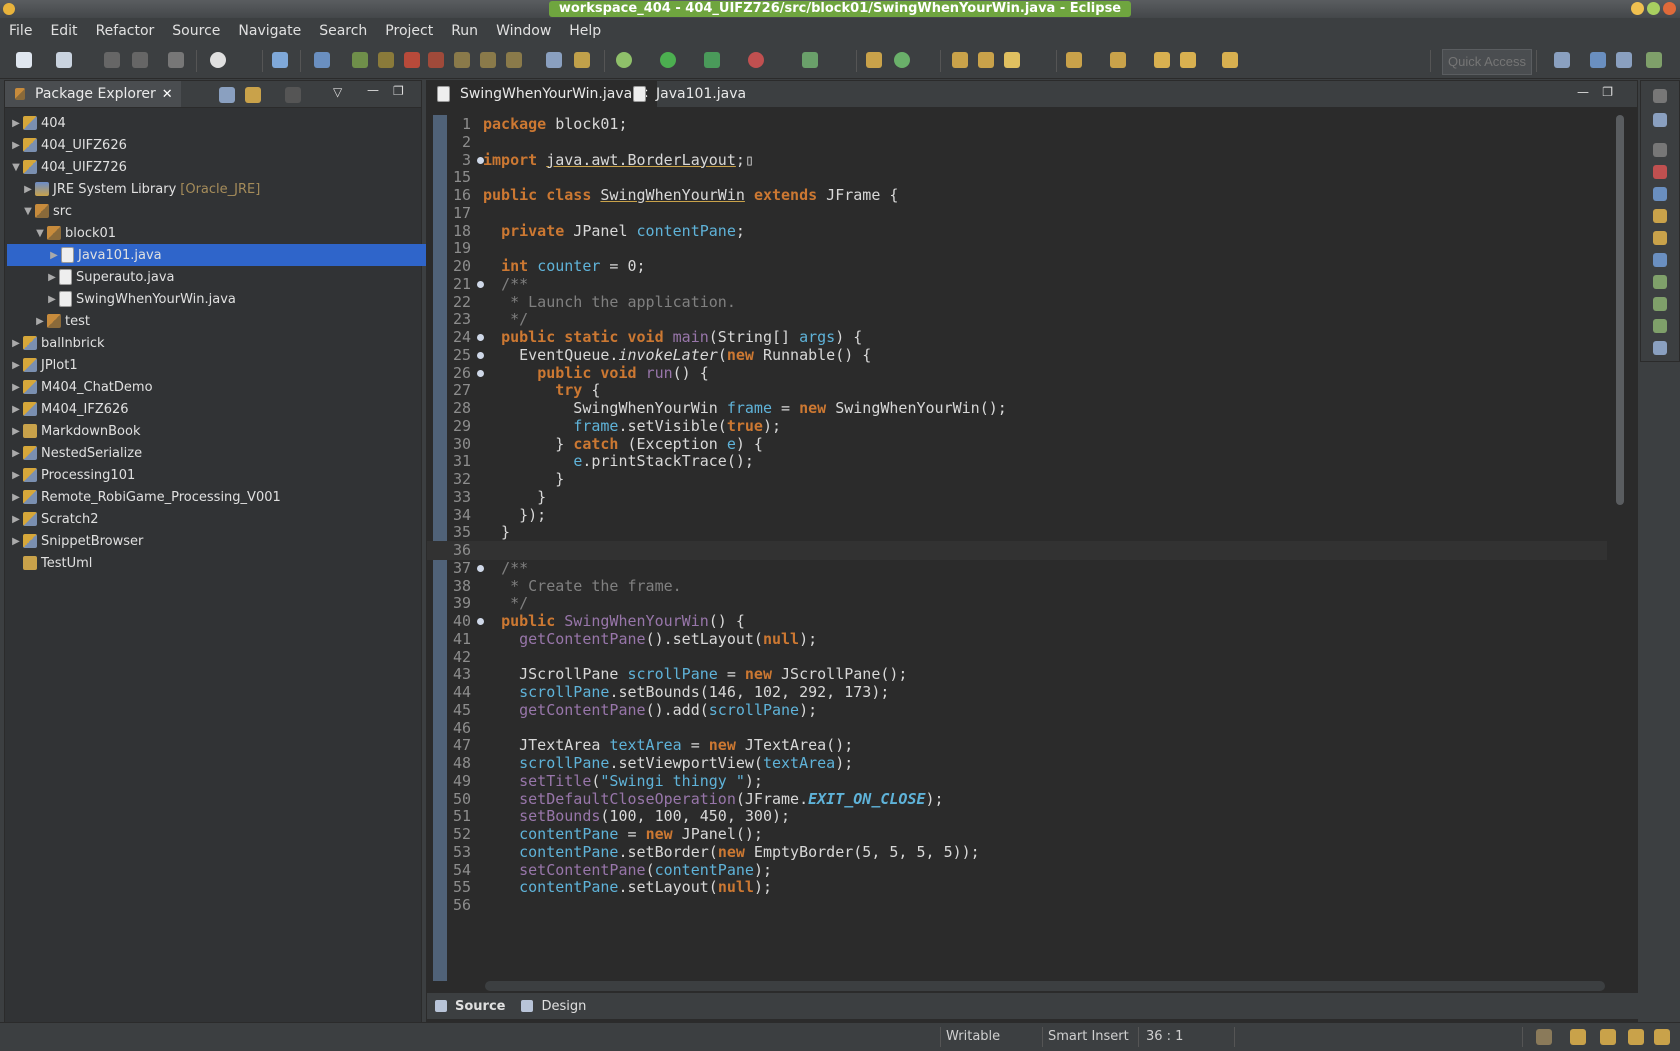 This screenshot has height=1051, width=1680. I want to click on tree-item: ▶ Scratch2, so click(215, 519).